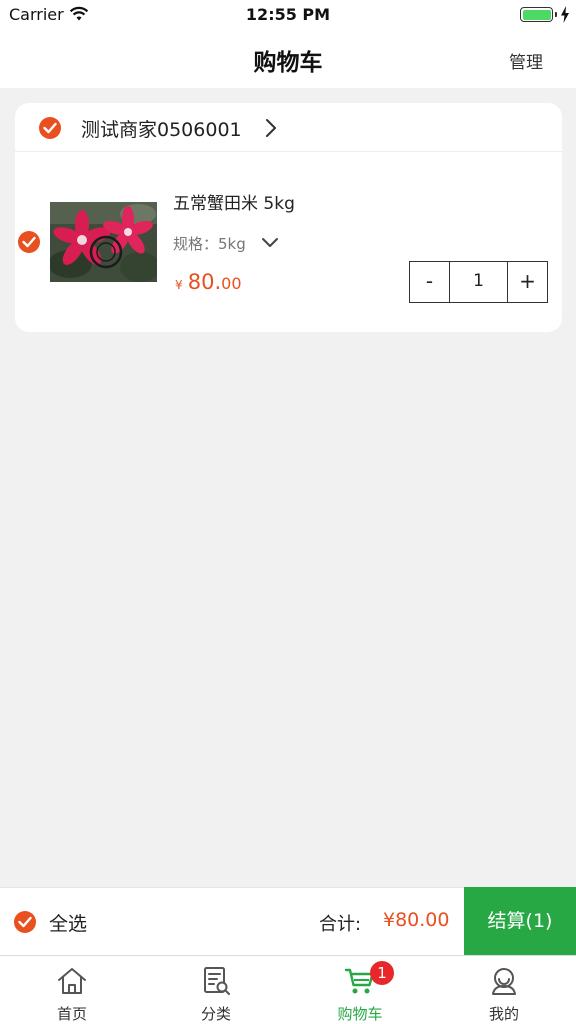 The height and width of the screenshot is (1024, 576). I want to click on chevron-down-icon, so click(270, 243).